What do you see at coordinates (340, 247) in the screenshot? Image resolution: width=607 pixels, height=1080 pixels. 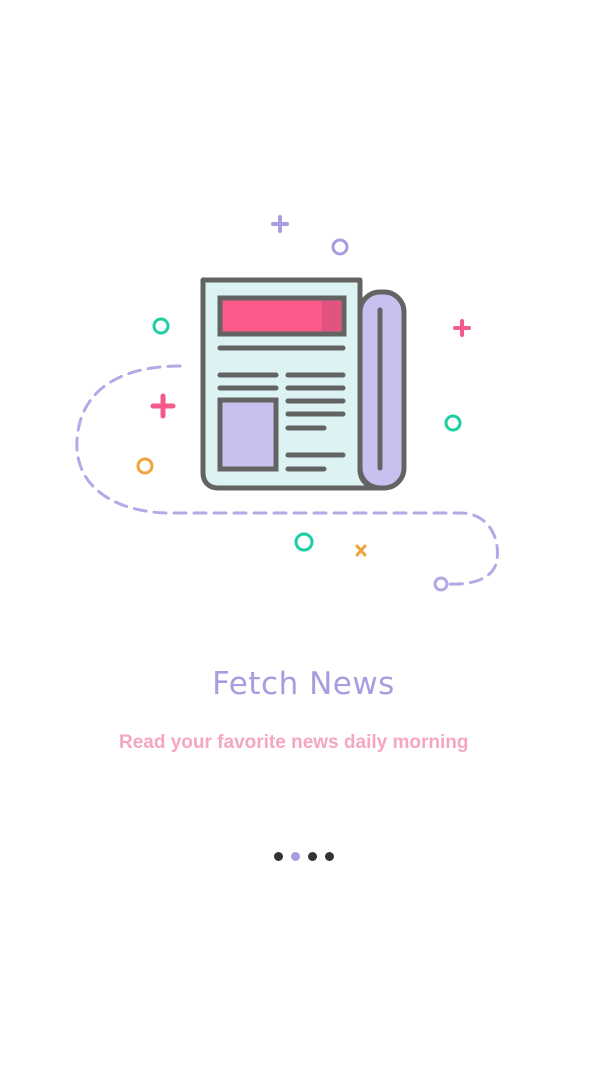 I see `circle-icon-lavender` at bounding box center [340, 247].